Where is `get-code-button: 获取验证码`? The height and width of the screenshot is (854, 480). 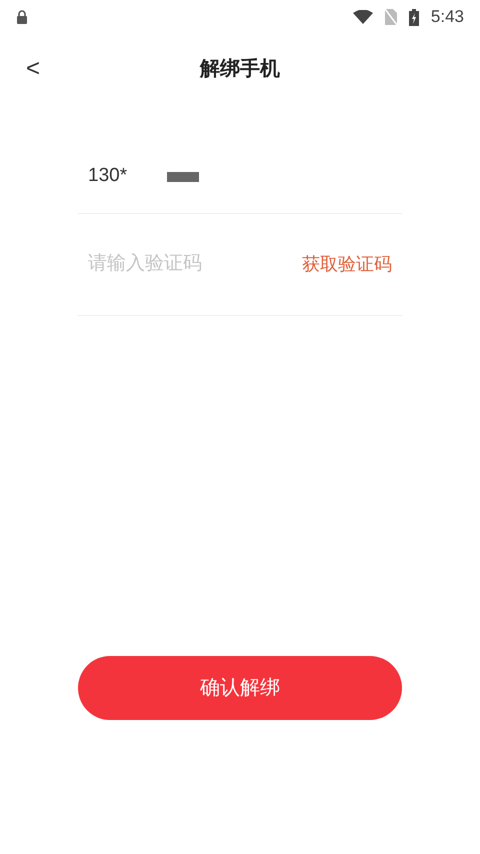 get-code-button: 获取验证码 is located at coordinates (347, 264).